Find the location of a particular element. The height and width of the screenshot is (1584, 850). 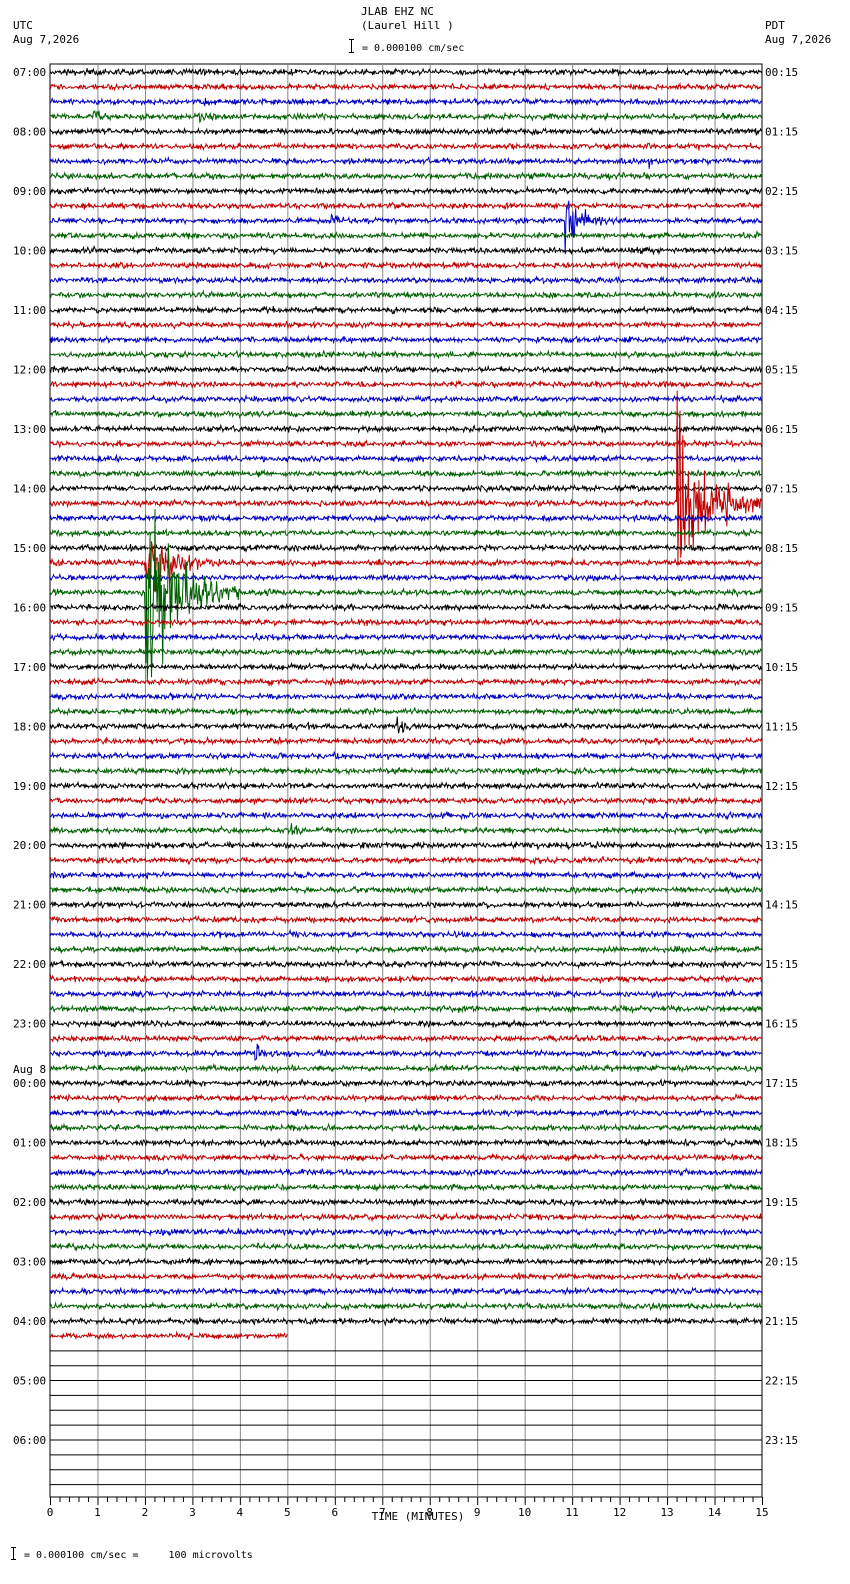

x-tick-label: 9 is located at coordinates (477, 1512).